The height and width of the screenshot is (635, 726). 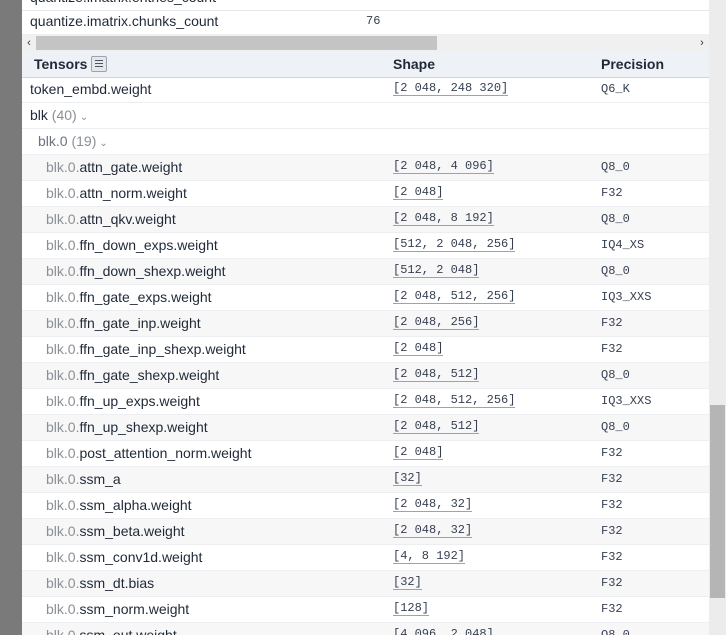 What do you see at coordinates (119, 505) in the screenshot?
I see `tensor-name: blk.0.ssm_alpha.weight` at bounding box center [119, 505].